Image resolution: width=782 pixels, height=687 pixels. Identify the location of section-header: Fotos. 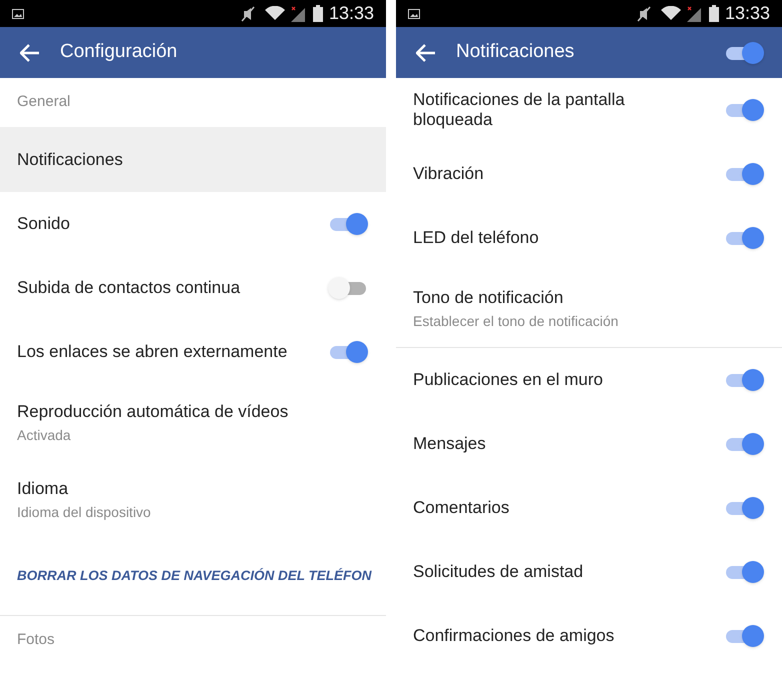
(36, 640).